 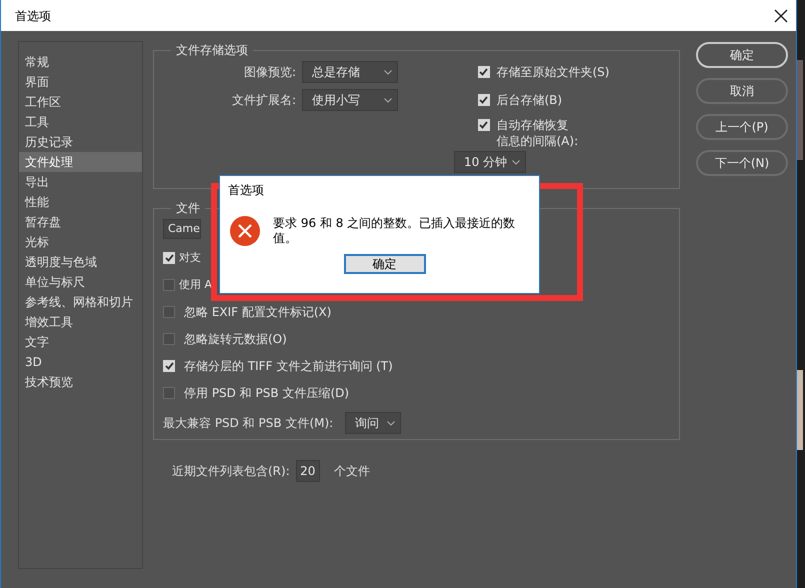 I want to click on close-icon, so click(x=781, y=15).